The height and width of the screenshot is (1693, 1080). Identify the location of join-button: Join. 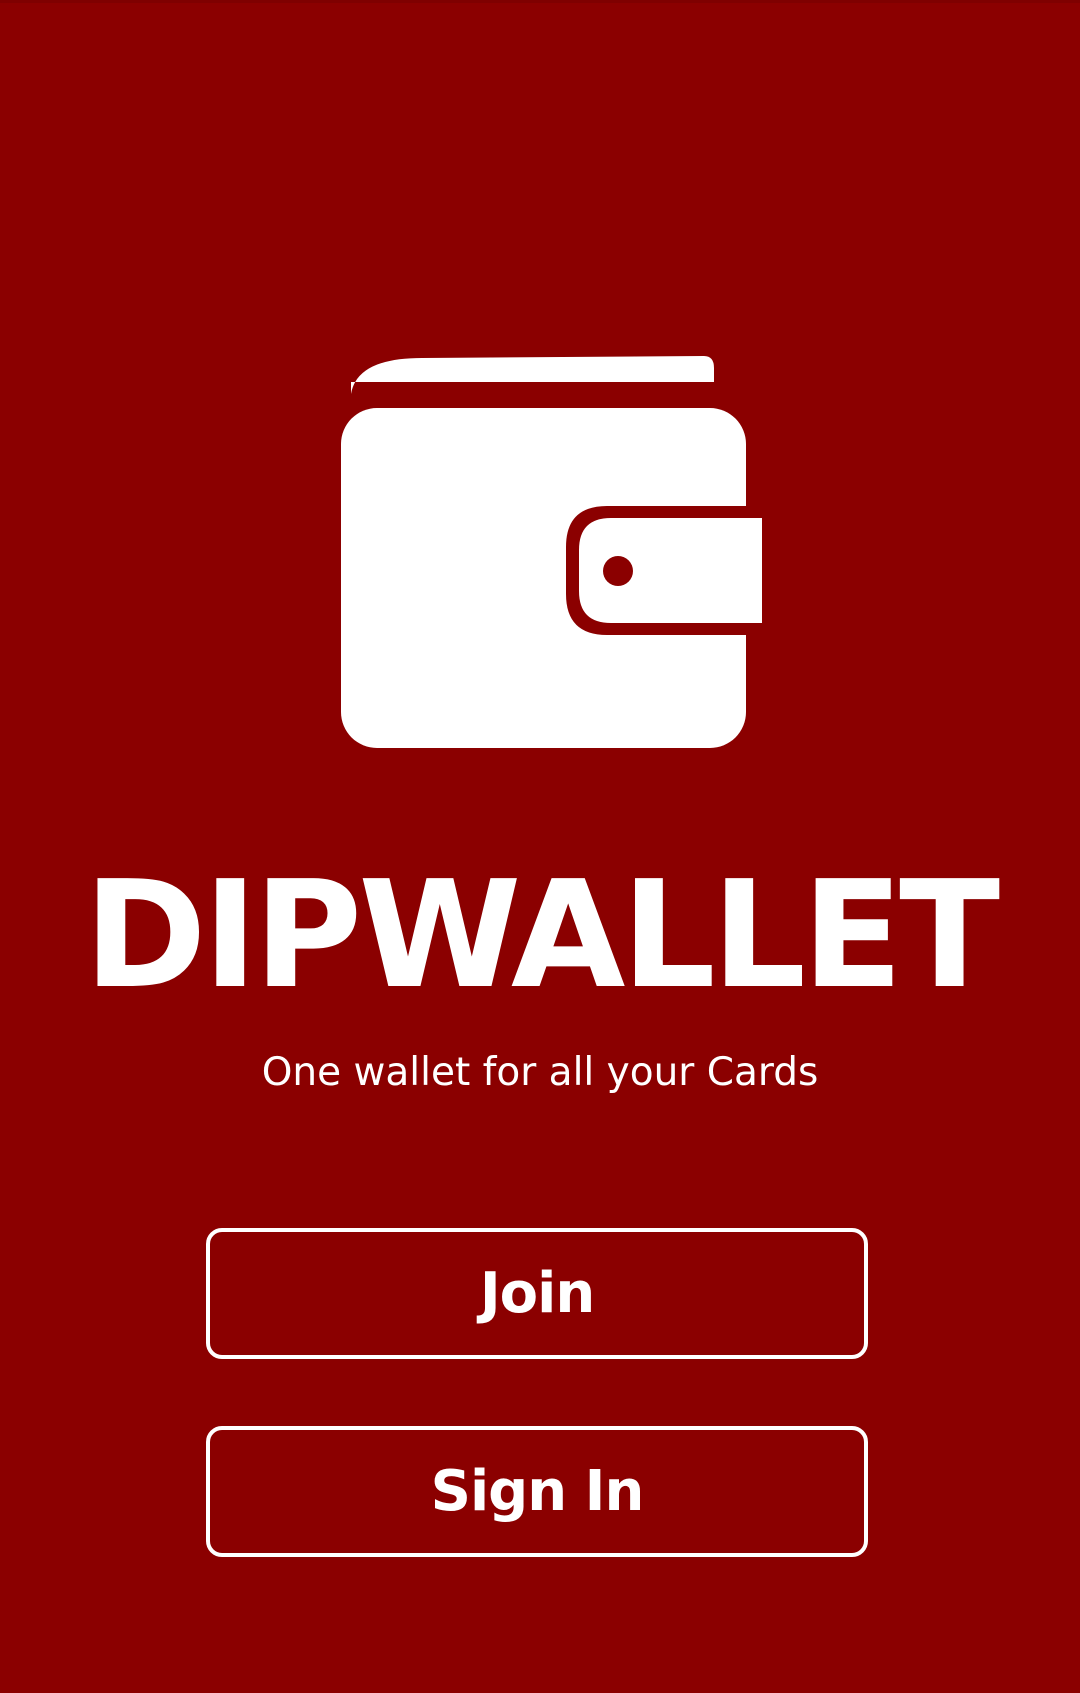
(537, 1293).